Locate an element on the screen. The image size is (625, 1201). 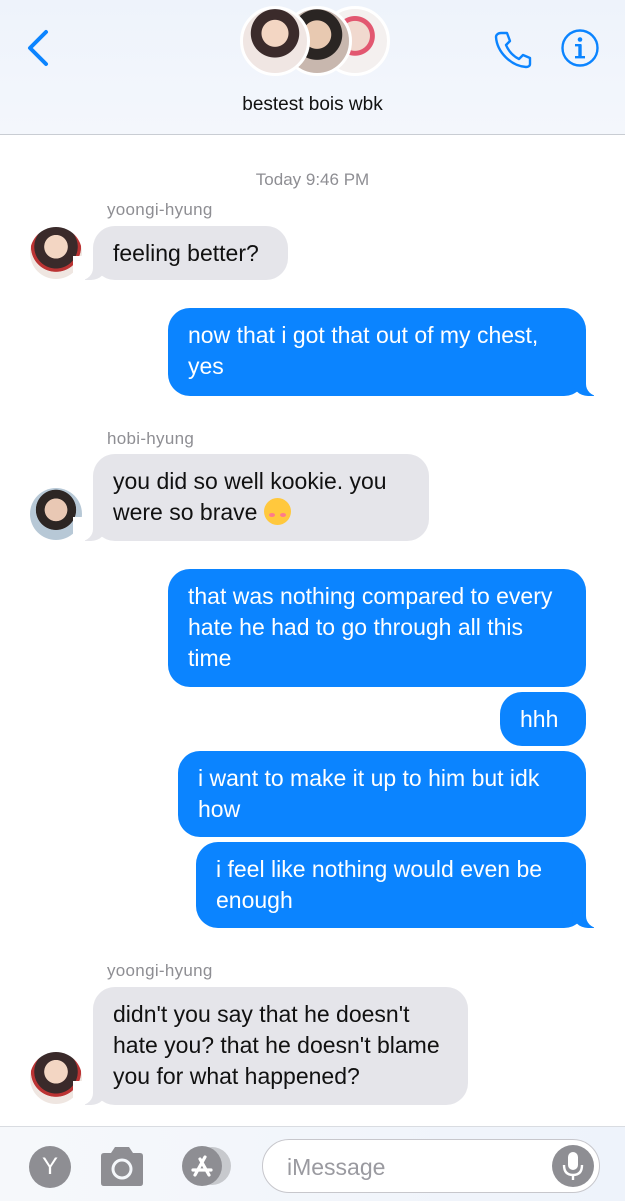
message-text: feeling better? is located at coordinates (186, 253).